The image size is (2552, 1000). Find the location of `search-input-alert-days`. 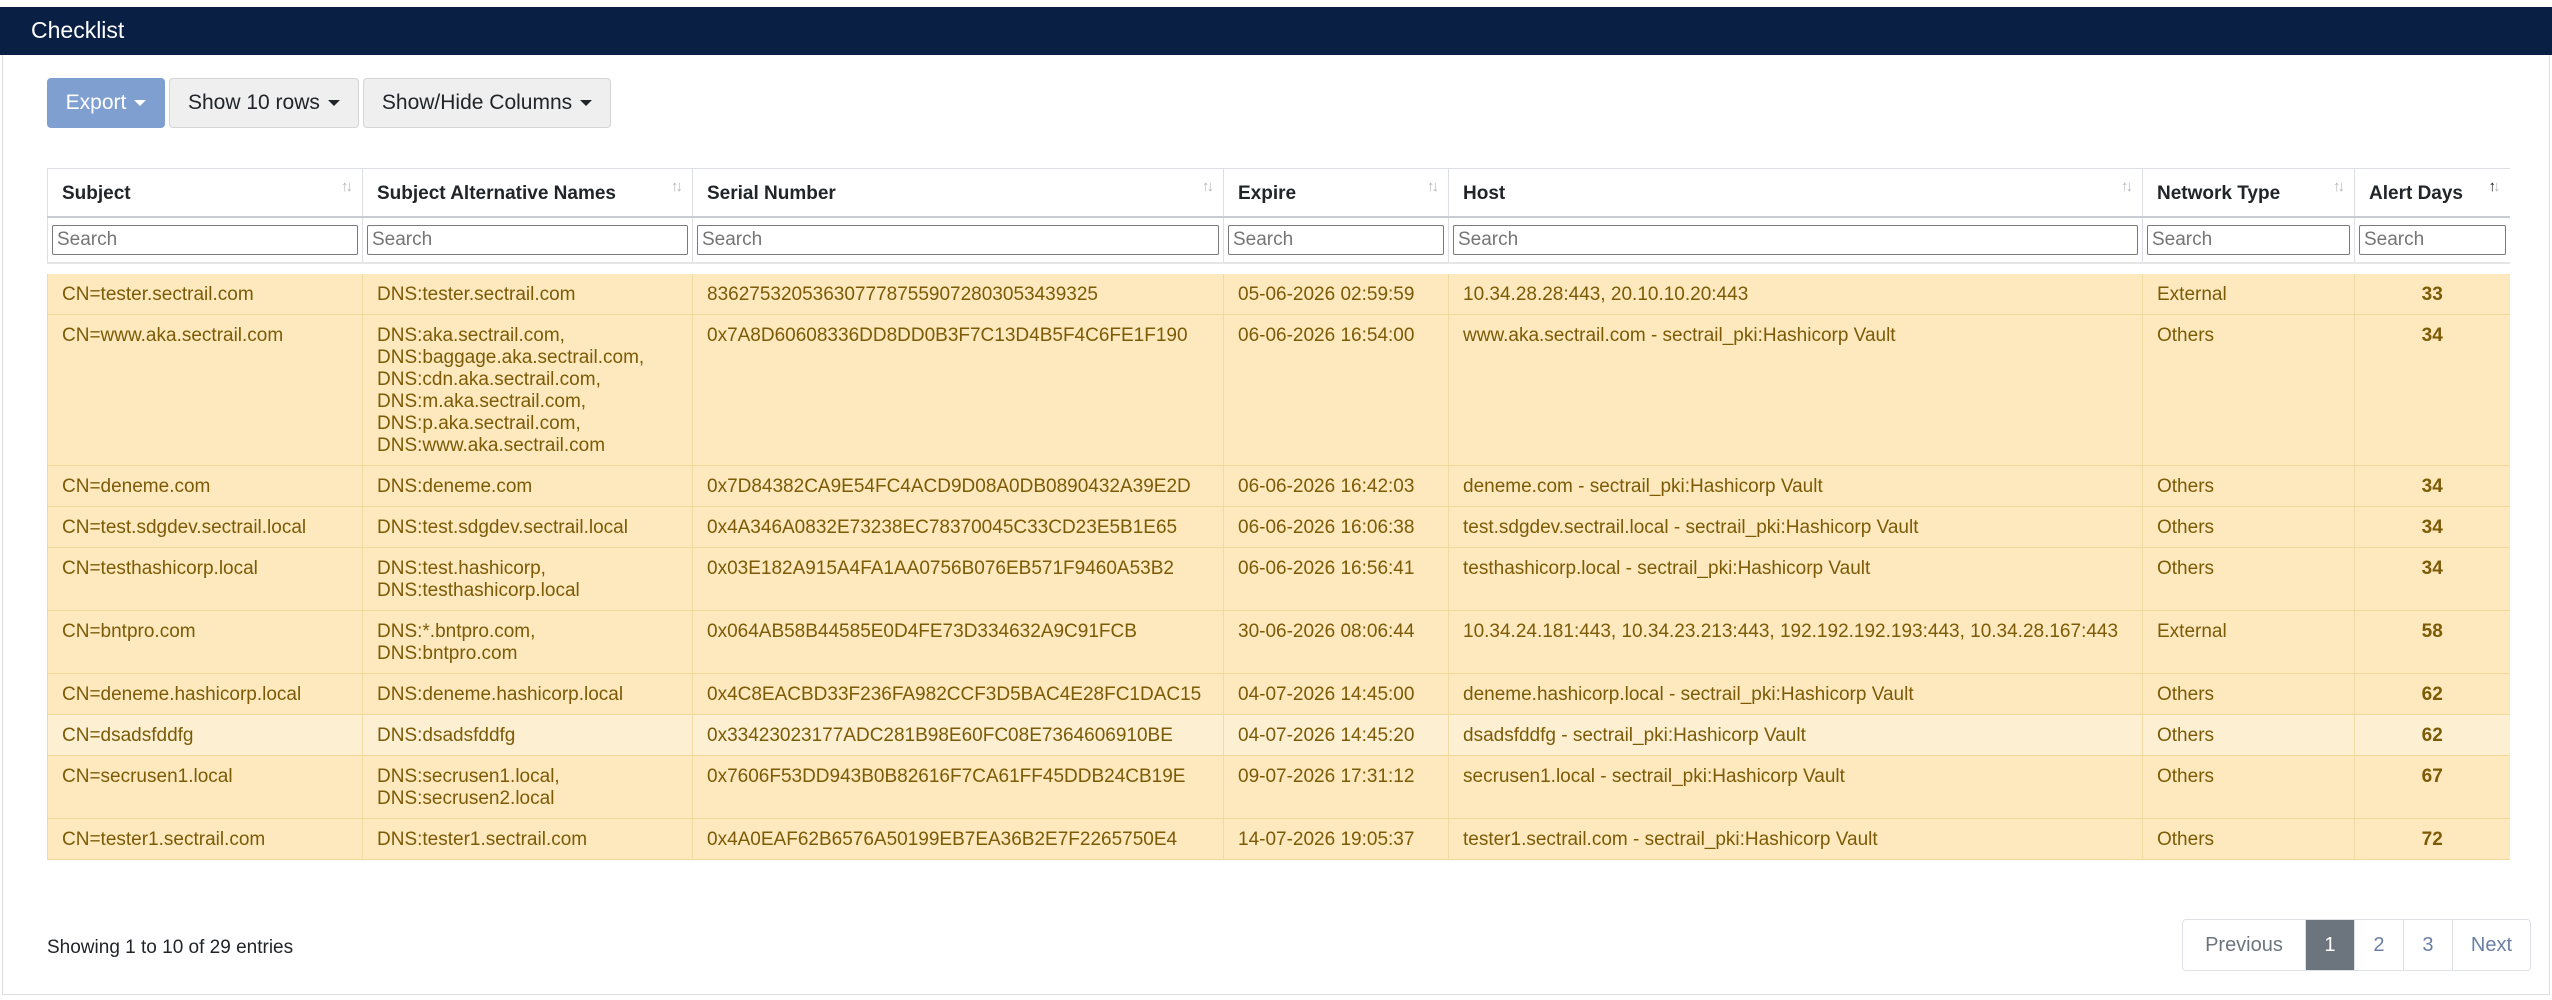

search-input-alert-days is located at coordinates (2432, 239).